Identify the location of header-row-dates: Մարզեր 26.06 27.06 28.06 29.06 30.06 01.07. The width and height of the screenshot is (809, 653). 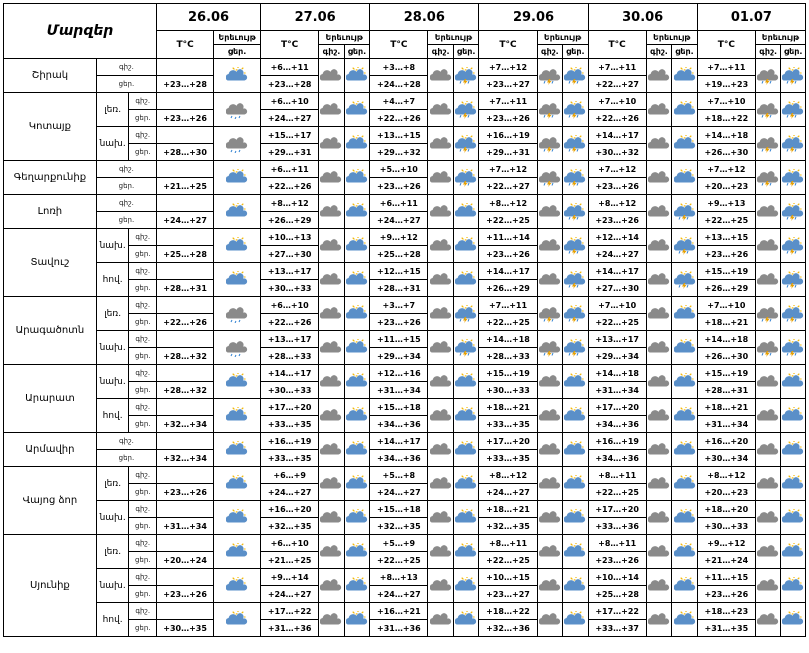
(404, 31).